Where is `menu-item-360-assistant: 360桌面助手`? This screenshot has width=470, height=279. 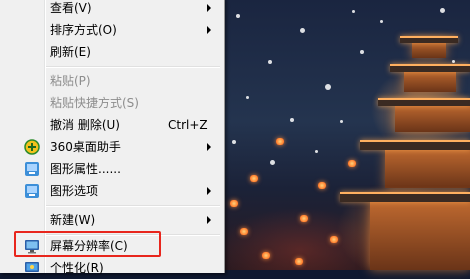
menu-item-360-assistant: 360桌面助手 is located at coordinates (112, 147).